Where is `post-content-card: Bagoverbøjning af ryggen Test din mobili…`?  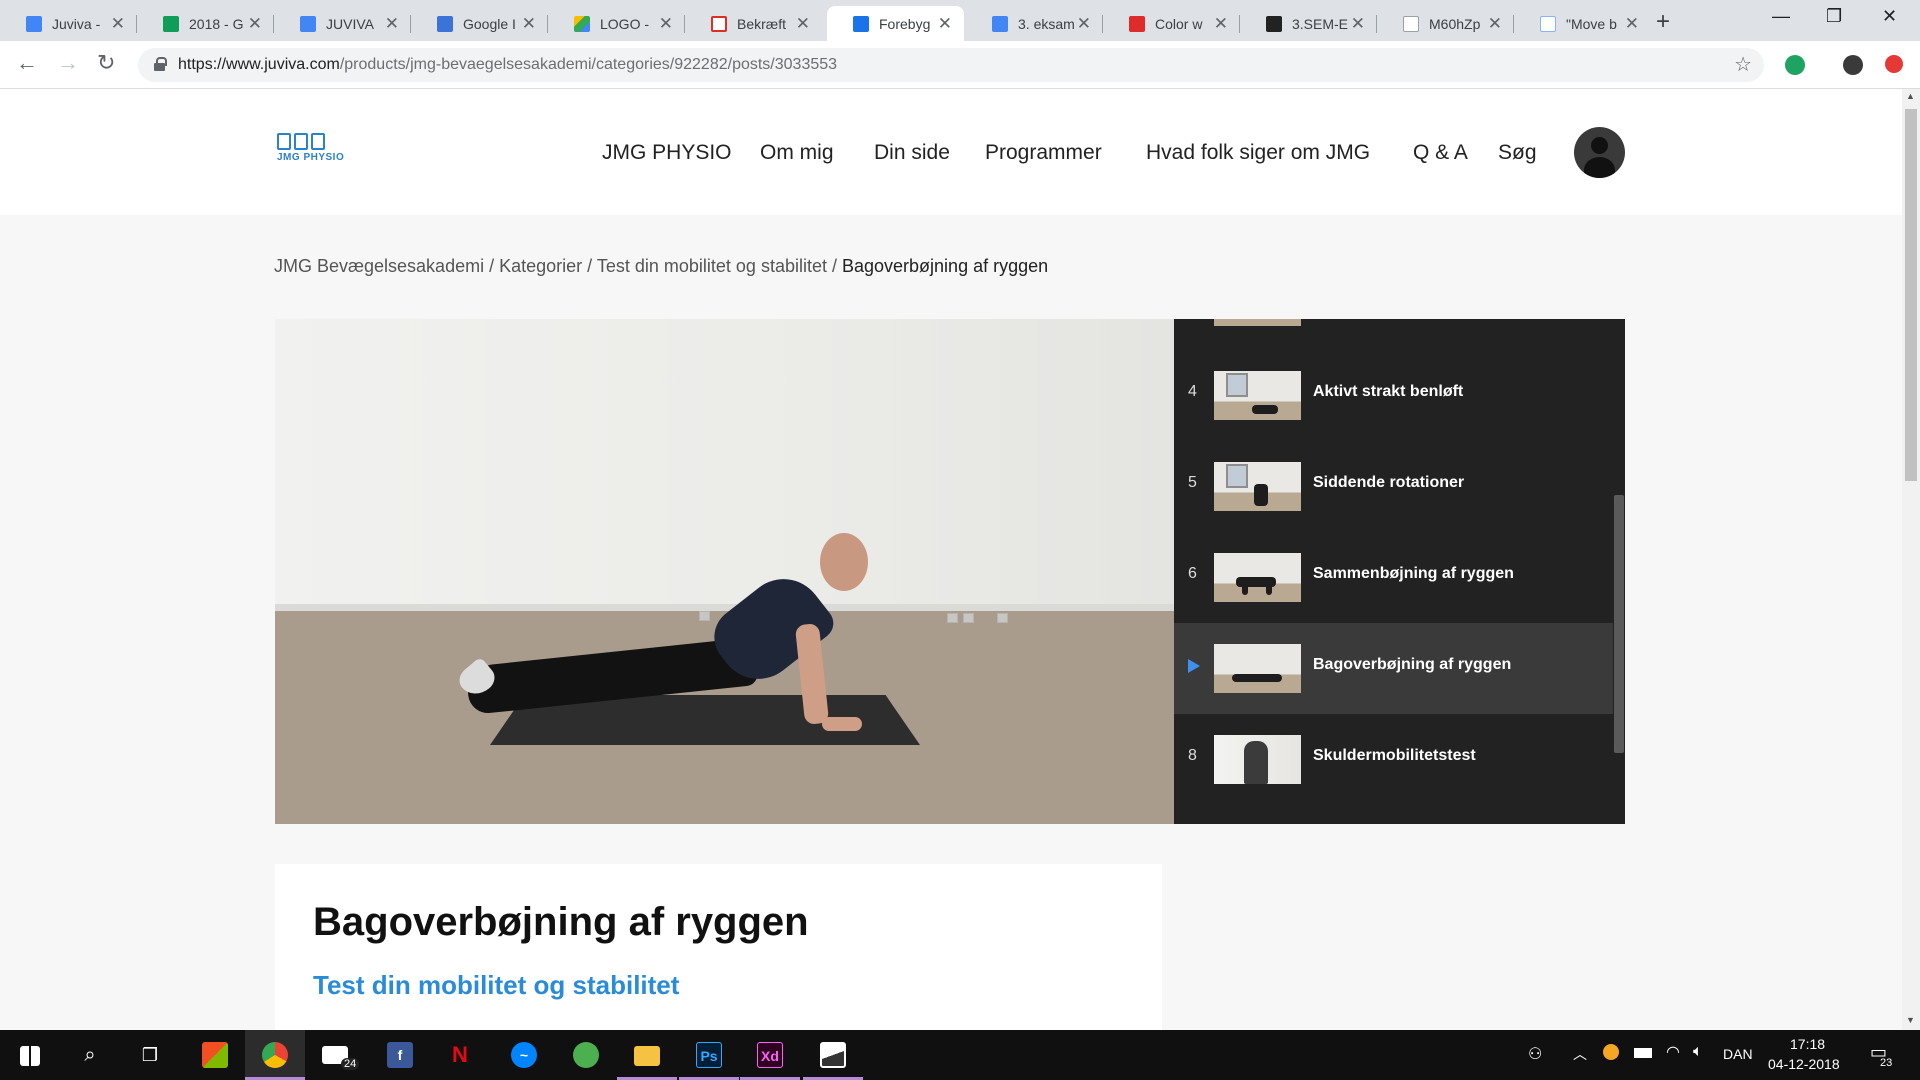
post-content-card: Bagoverbøjning af ryggen Test din mobili… is located at coordinates (718, 947).